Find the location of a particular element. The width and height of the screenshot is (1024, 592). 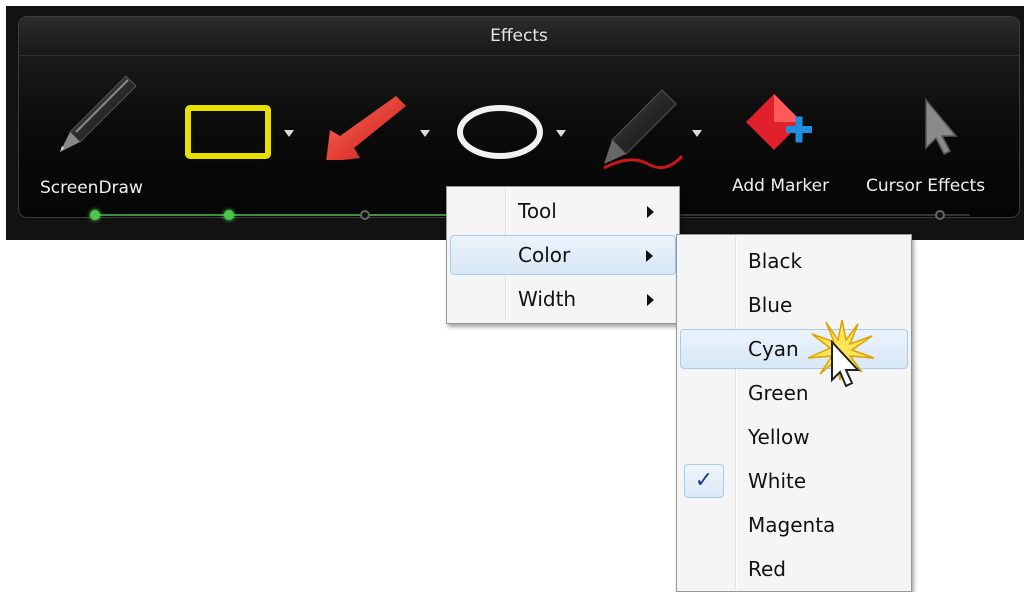

rectangle-tool-button is located at coordinates (228, 105).